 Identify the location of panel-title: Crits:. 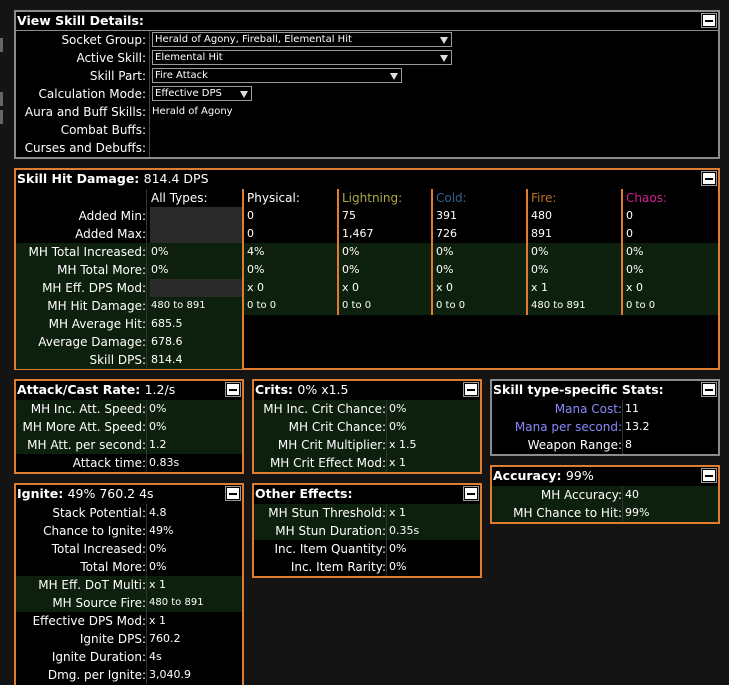
(274, 389).